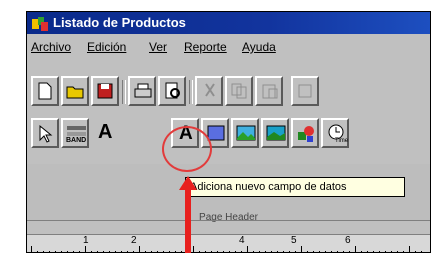 The height and width of the screenshot is (253, 434). Describe the element at coordinates (269, 91) in the screenshot. I see `paste-button` at that location.